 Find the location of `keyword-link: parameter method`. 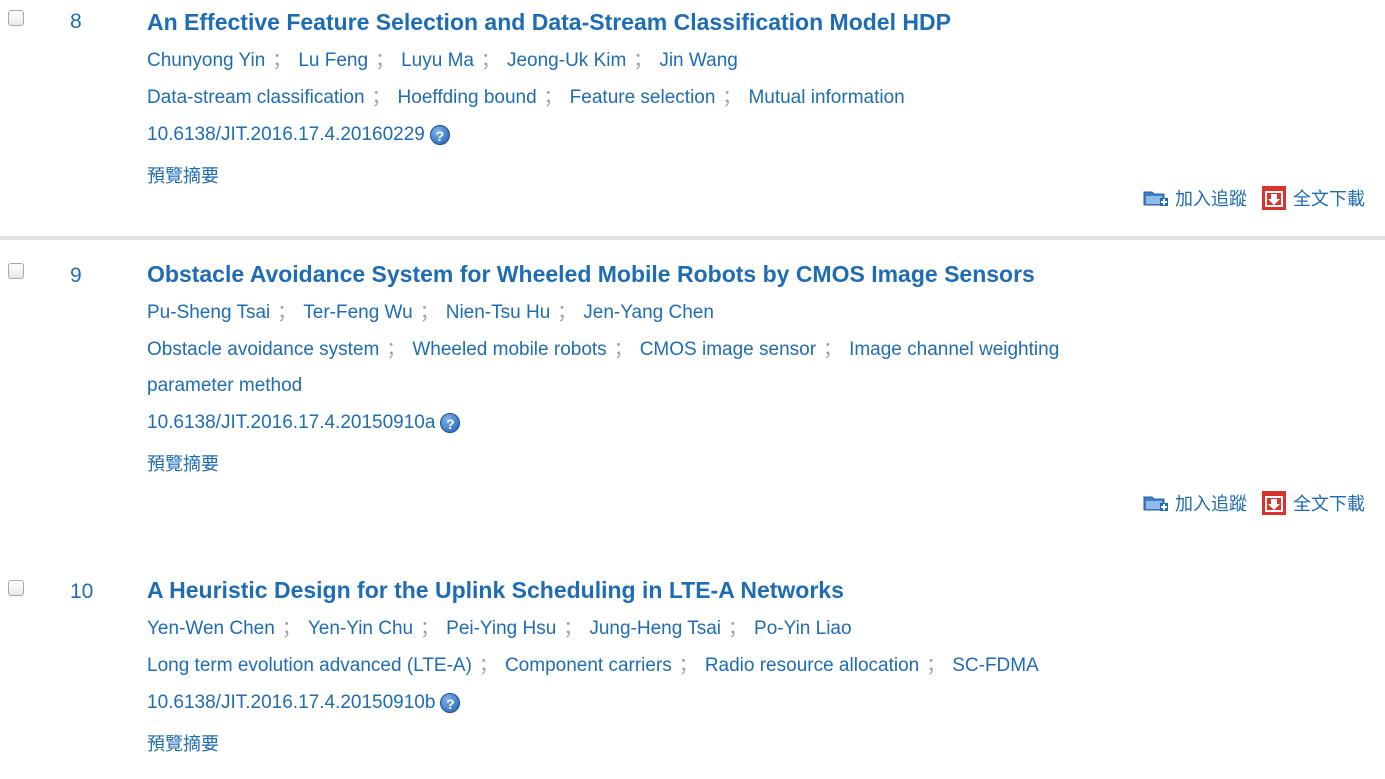

keyword-link: parameter method is located at coordinates (224, 385).